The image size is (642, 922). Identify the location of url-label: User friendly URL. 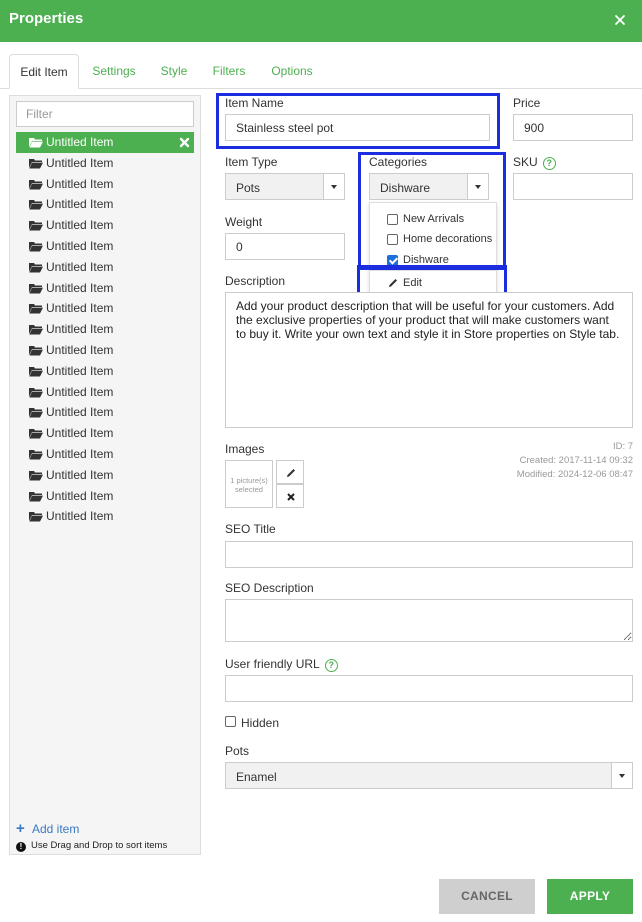
(272, 664).